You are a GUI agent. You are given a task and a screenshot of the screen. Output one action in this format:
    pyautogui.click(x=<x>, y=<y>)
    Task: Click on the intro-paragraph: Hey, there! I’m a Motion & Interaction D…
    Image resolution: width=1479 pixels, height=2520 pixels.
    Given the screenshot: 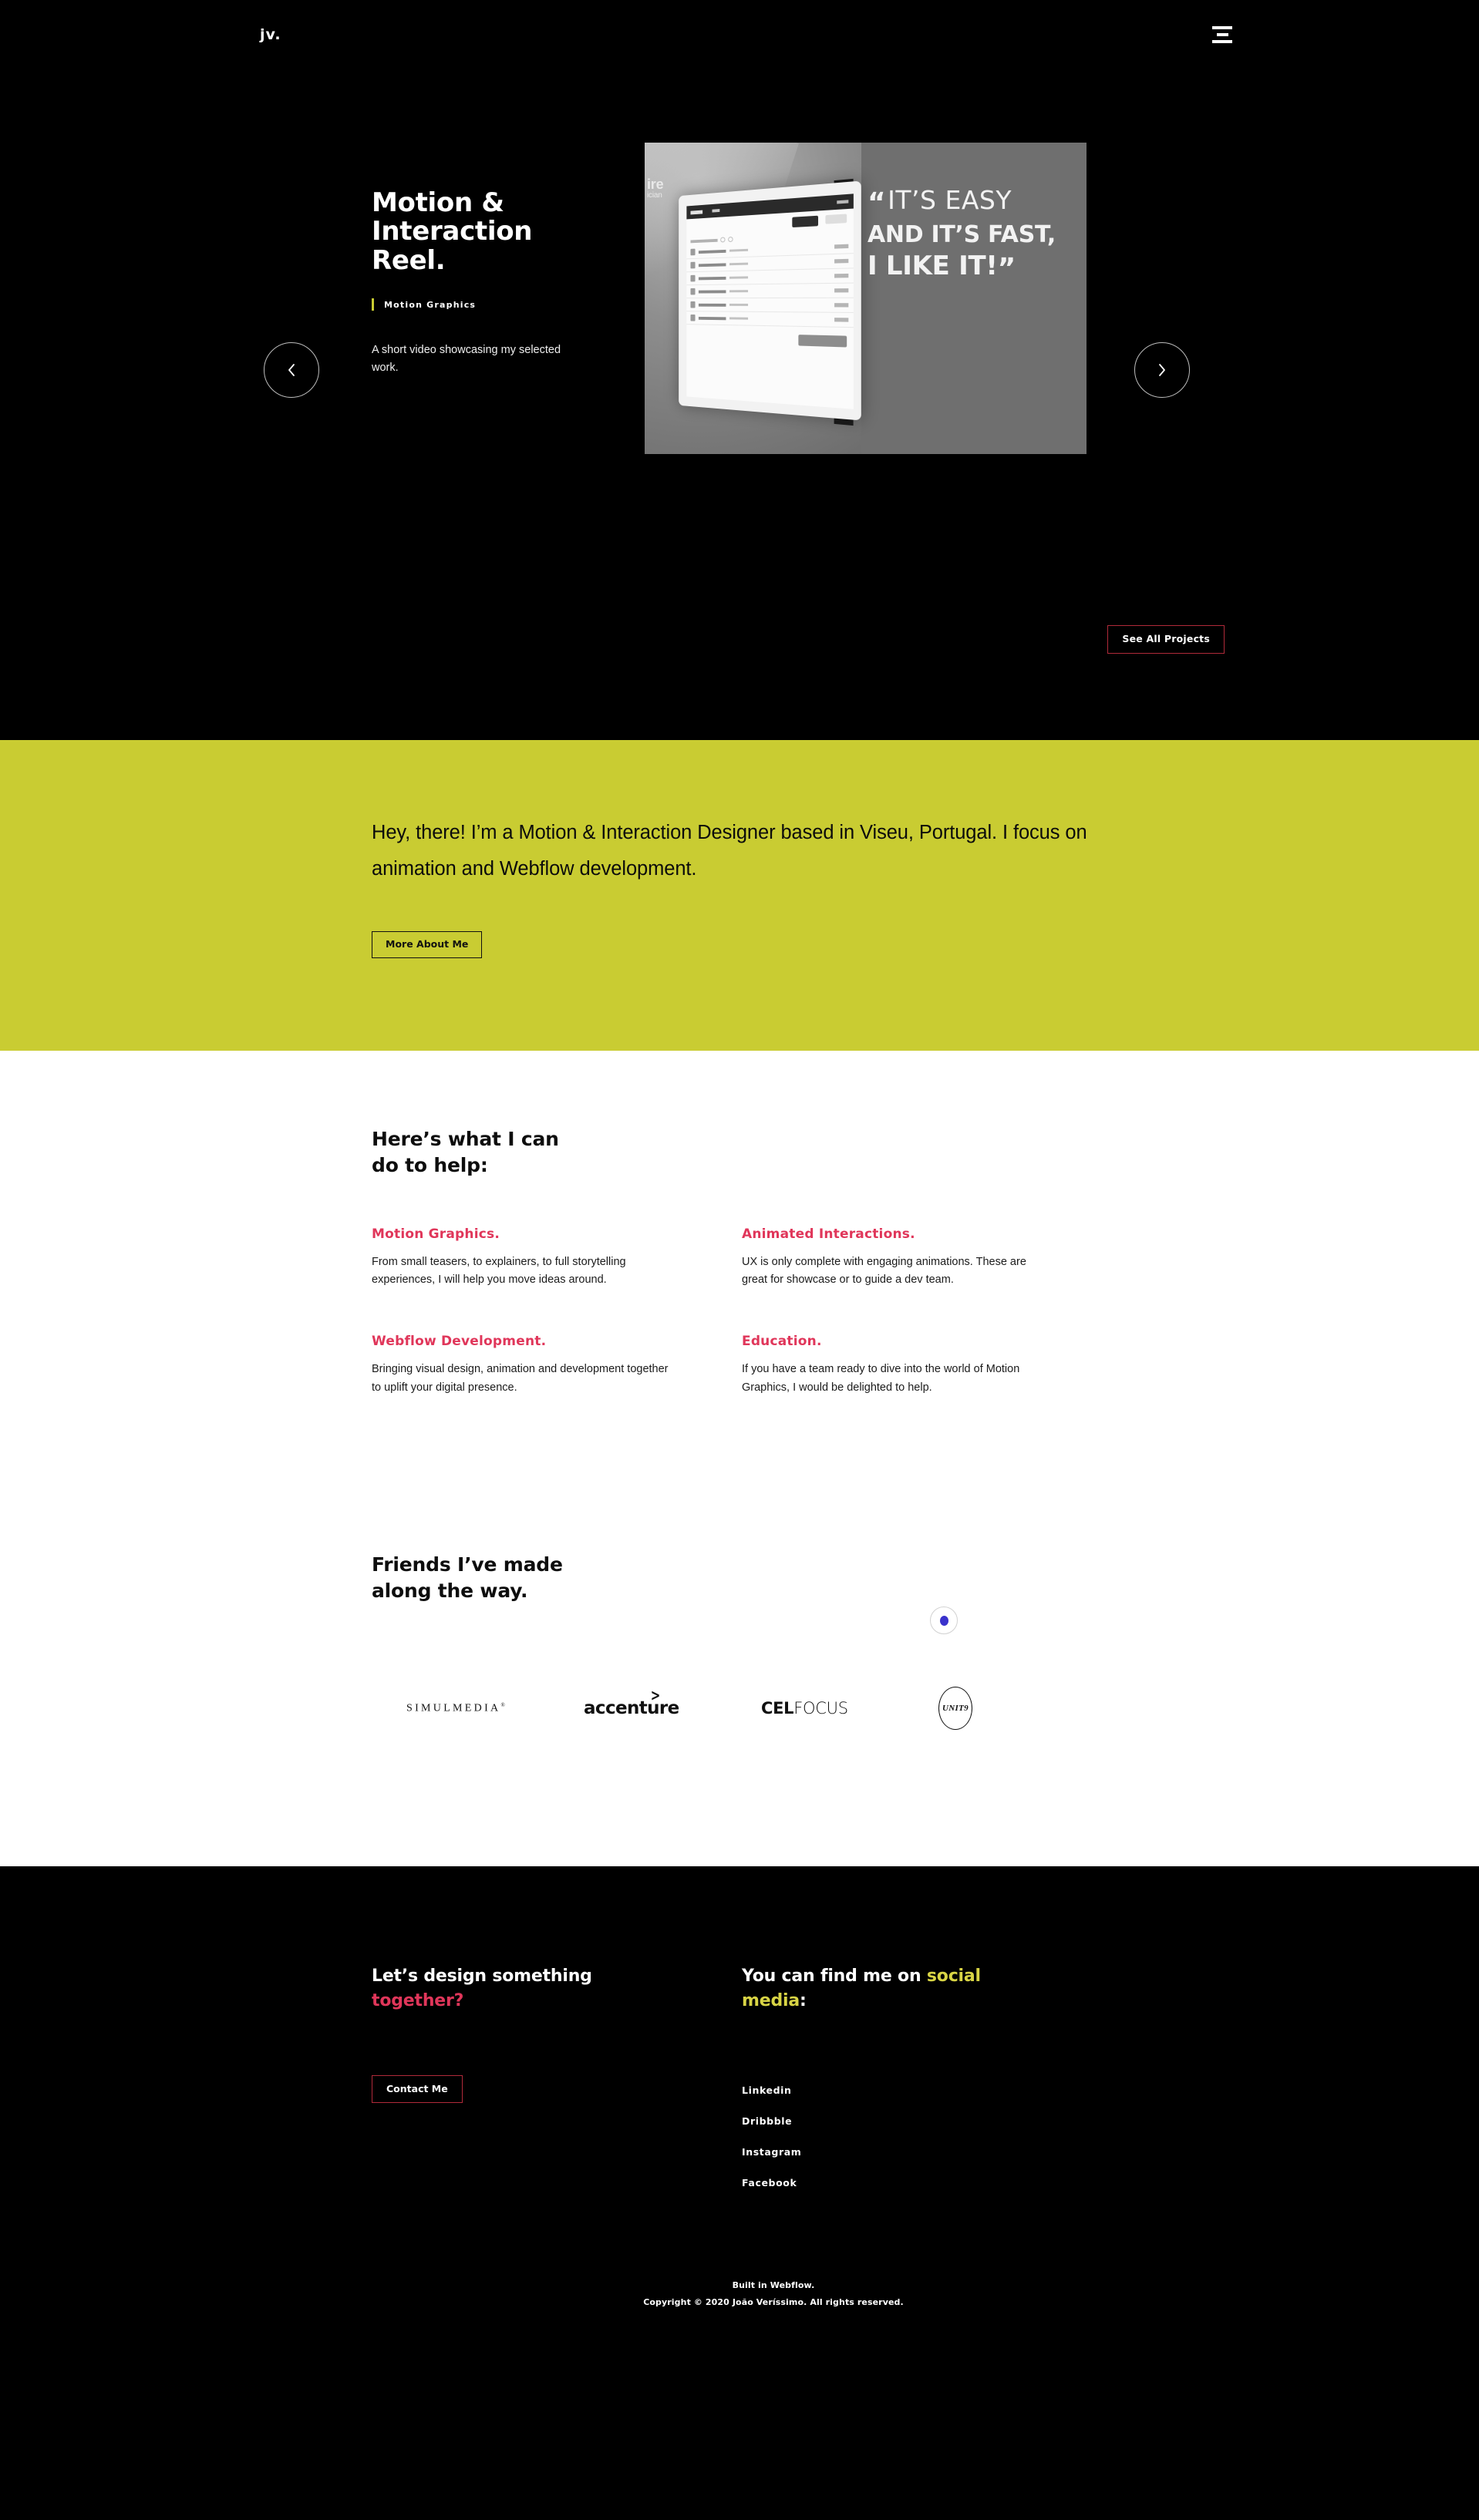 What is the action you would take?
    pyautogui.click(x=729, y=851)
    